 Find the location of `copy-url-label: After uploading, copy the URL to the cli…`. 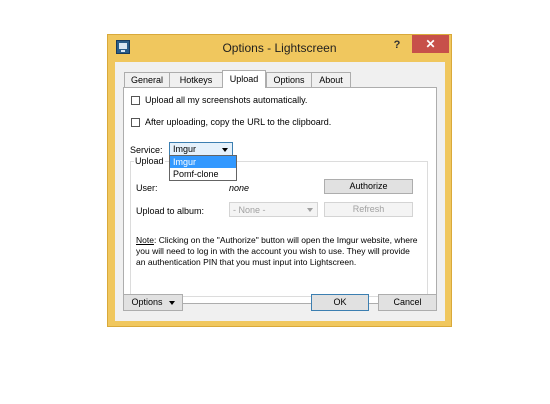

copy-url-label: After uploading, copy the URL to the cli… is located at coordinates (238, 122).